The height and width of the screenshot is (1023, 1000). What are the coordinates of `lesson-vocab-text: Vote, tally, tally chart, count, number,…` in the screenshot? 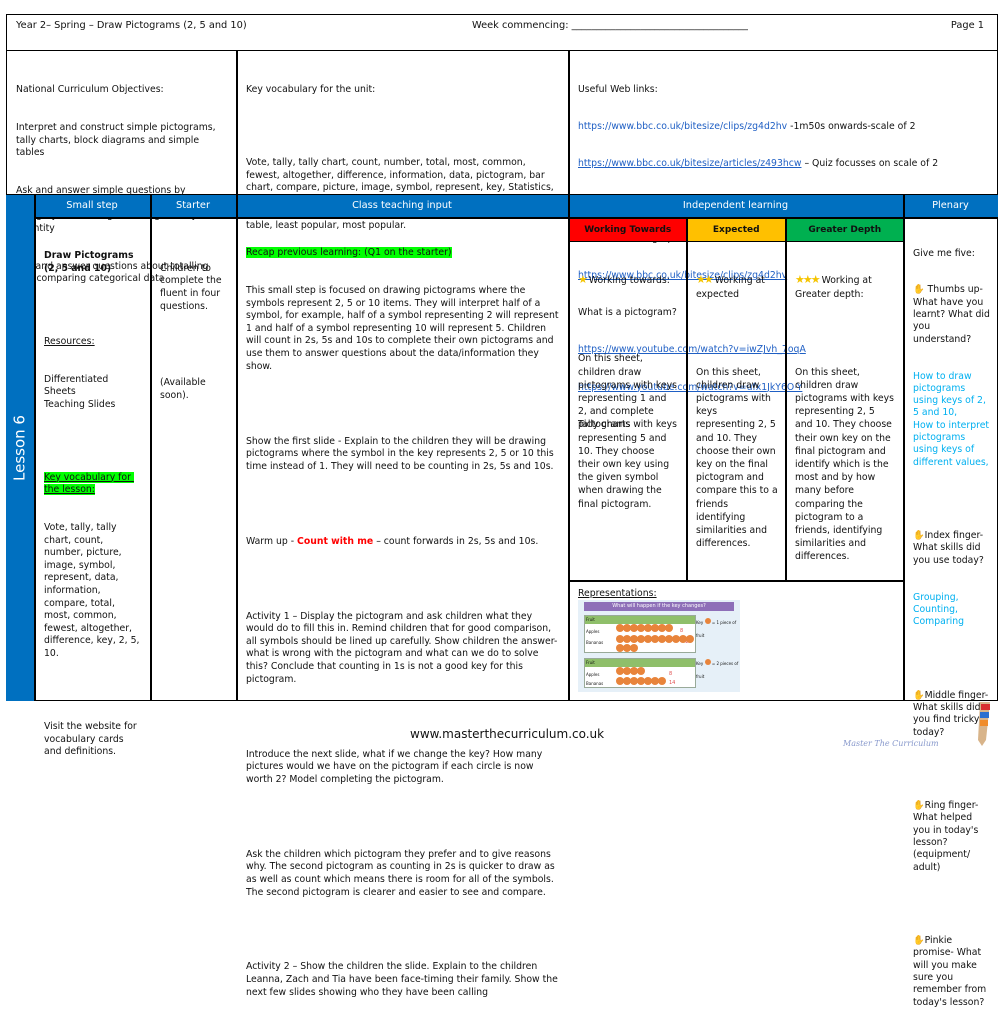 It's located at (93, 590).